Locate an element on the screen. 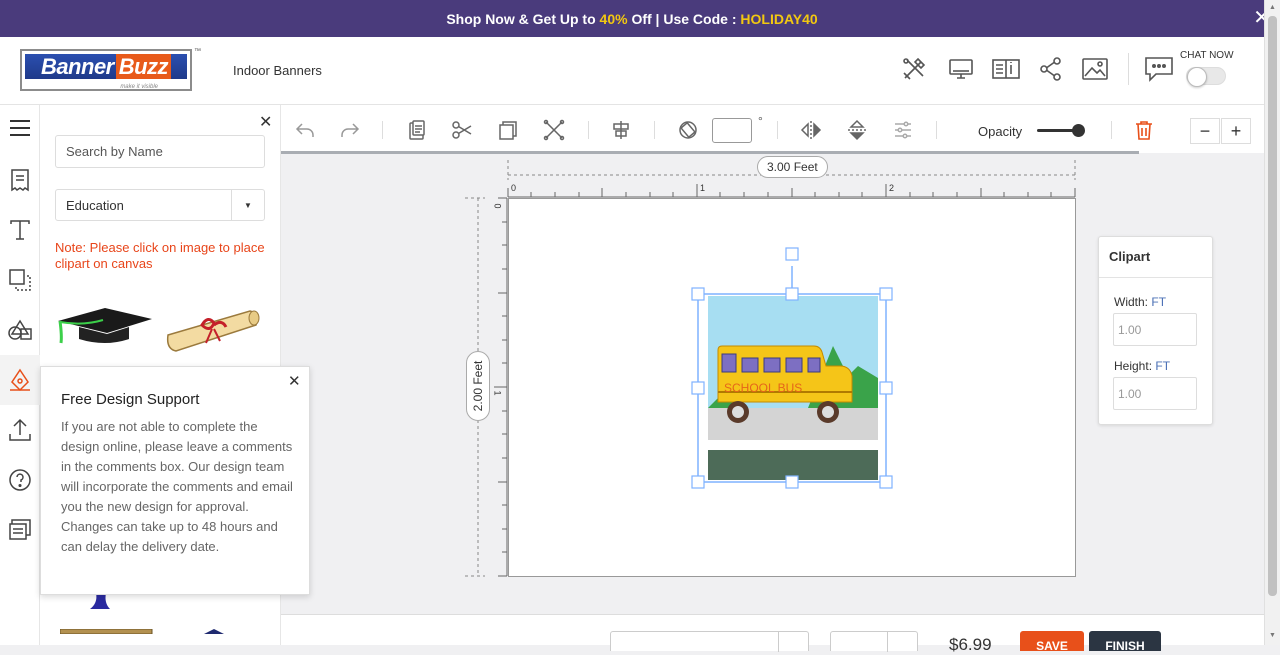  ruler-y-label: 1 is located at coordinates (497, 393).